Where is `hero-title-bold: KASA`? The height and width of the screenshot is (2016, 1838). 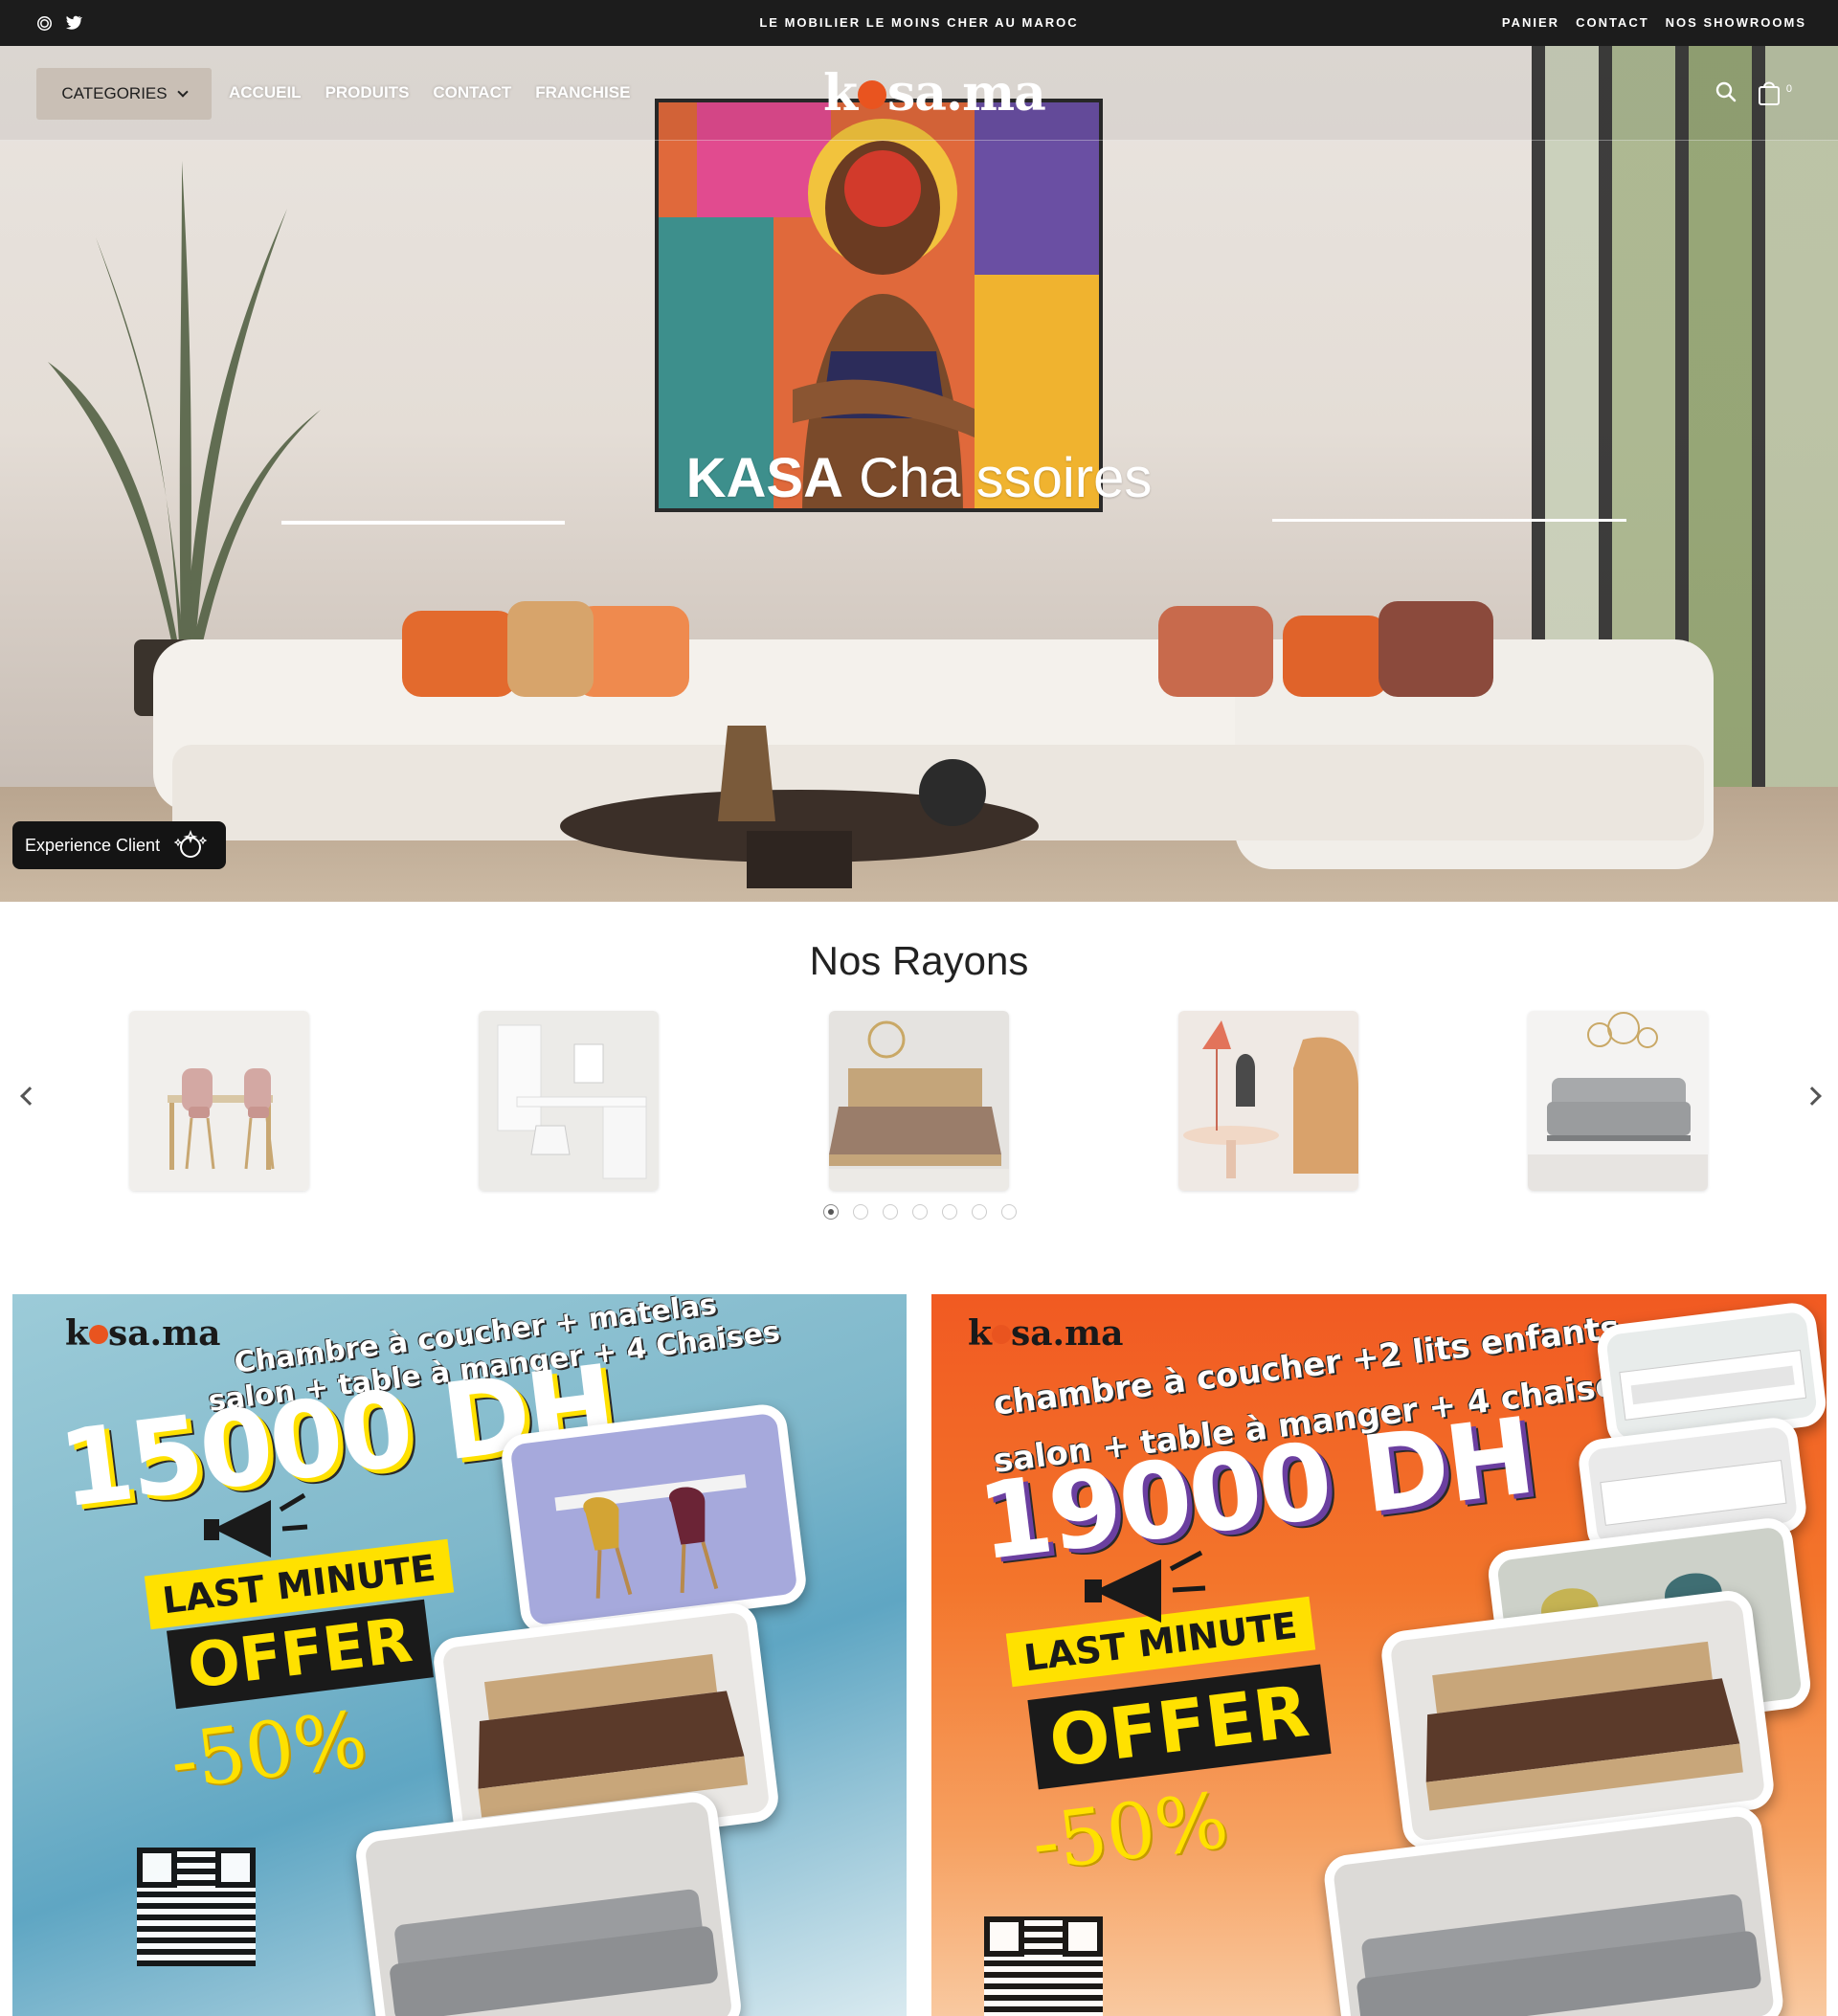 hero-title-bold: KASA is located at coordinates (764, 478).